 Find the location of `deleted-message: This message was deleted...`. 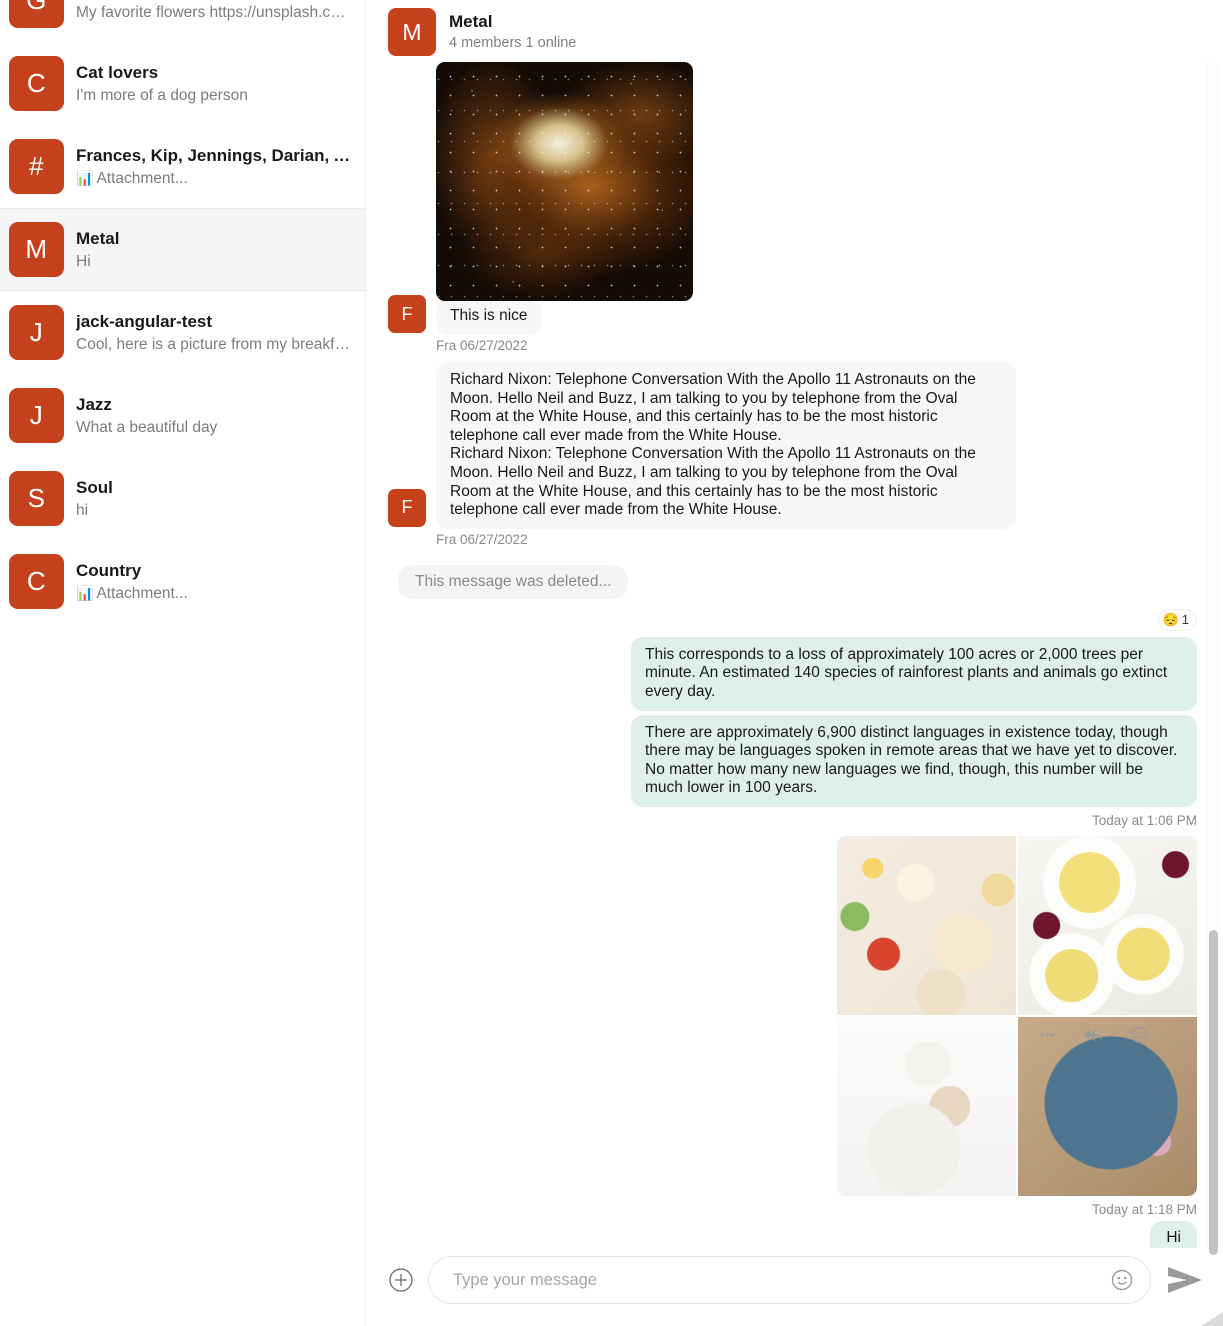

deleted-message: This message was deleted... is located at coordinates (513, 581).